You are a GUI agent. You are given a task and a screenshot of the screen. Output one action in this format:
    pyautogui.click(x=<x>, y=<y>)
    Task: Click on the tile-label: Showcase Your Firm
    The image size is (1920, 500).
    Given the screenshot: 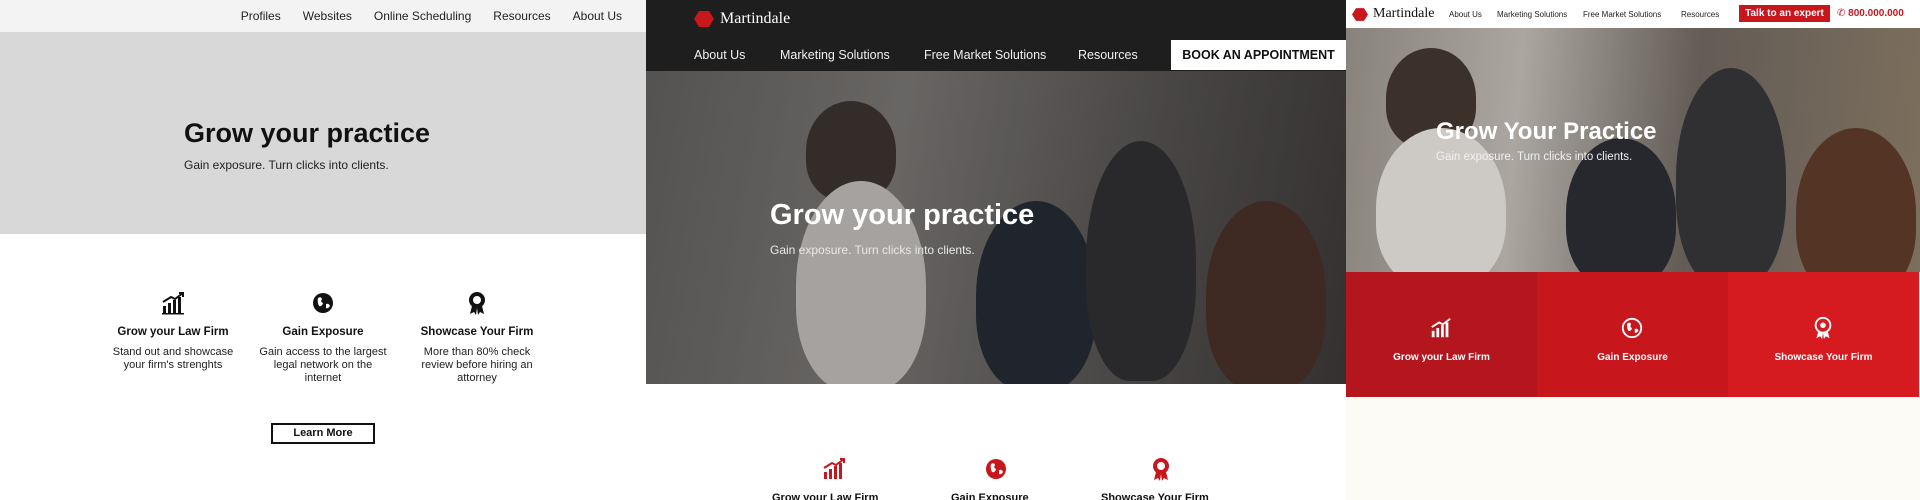 What is the action you would take?
    pyautogui.click(x=1823, y=357)
    